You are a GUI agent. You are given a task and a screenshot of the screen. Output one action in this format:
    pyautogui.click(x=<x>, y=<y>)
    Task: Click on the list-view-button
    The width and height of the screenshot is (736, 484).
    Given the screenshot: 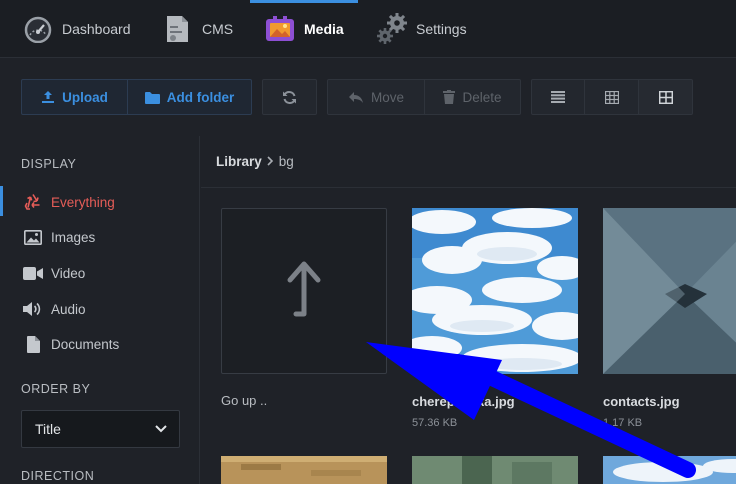 What is the action you would take?
    pyautogui.click(x=558, y=97)
    